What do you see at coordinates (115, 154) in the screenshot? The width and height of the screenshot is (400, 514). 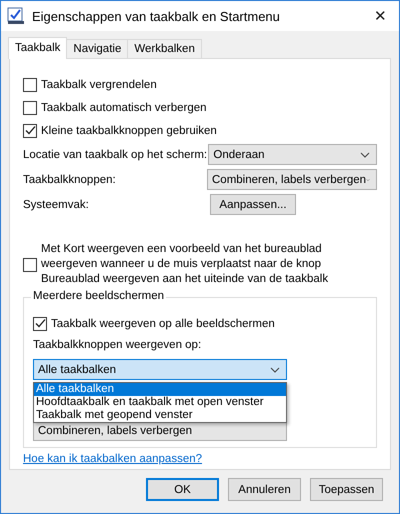 I see `field-label: Locatie van taakbalk op het scherm:` at bounding box center [115, 154].